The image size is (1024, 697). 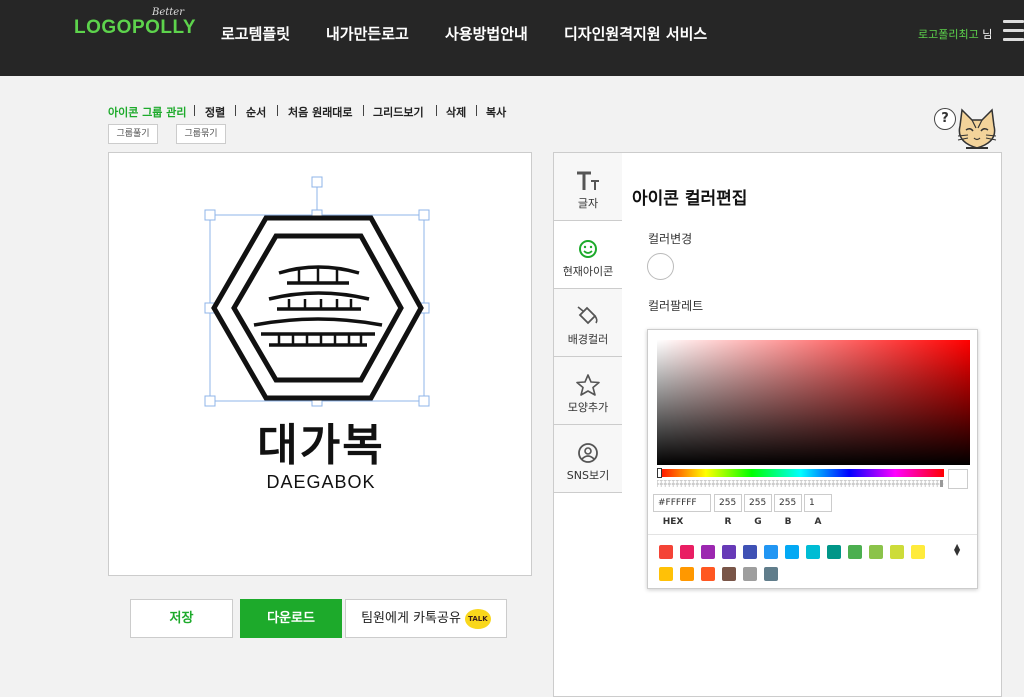 What do you see at coordinates (588, 339) in the screenshot?
I see `tab-background-color-label: 배경컬러` at bounding box center [588, 339].